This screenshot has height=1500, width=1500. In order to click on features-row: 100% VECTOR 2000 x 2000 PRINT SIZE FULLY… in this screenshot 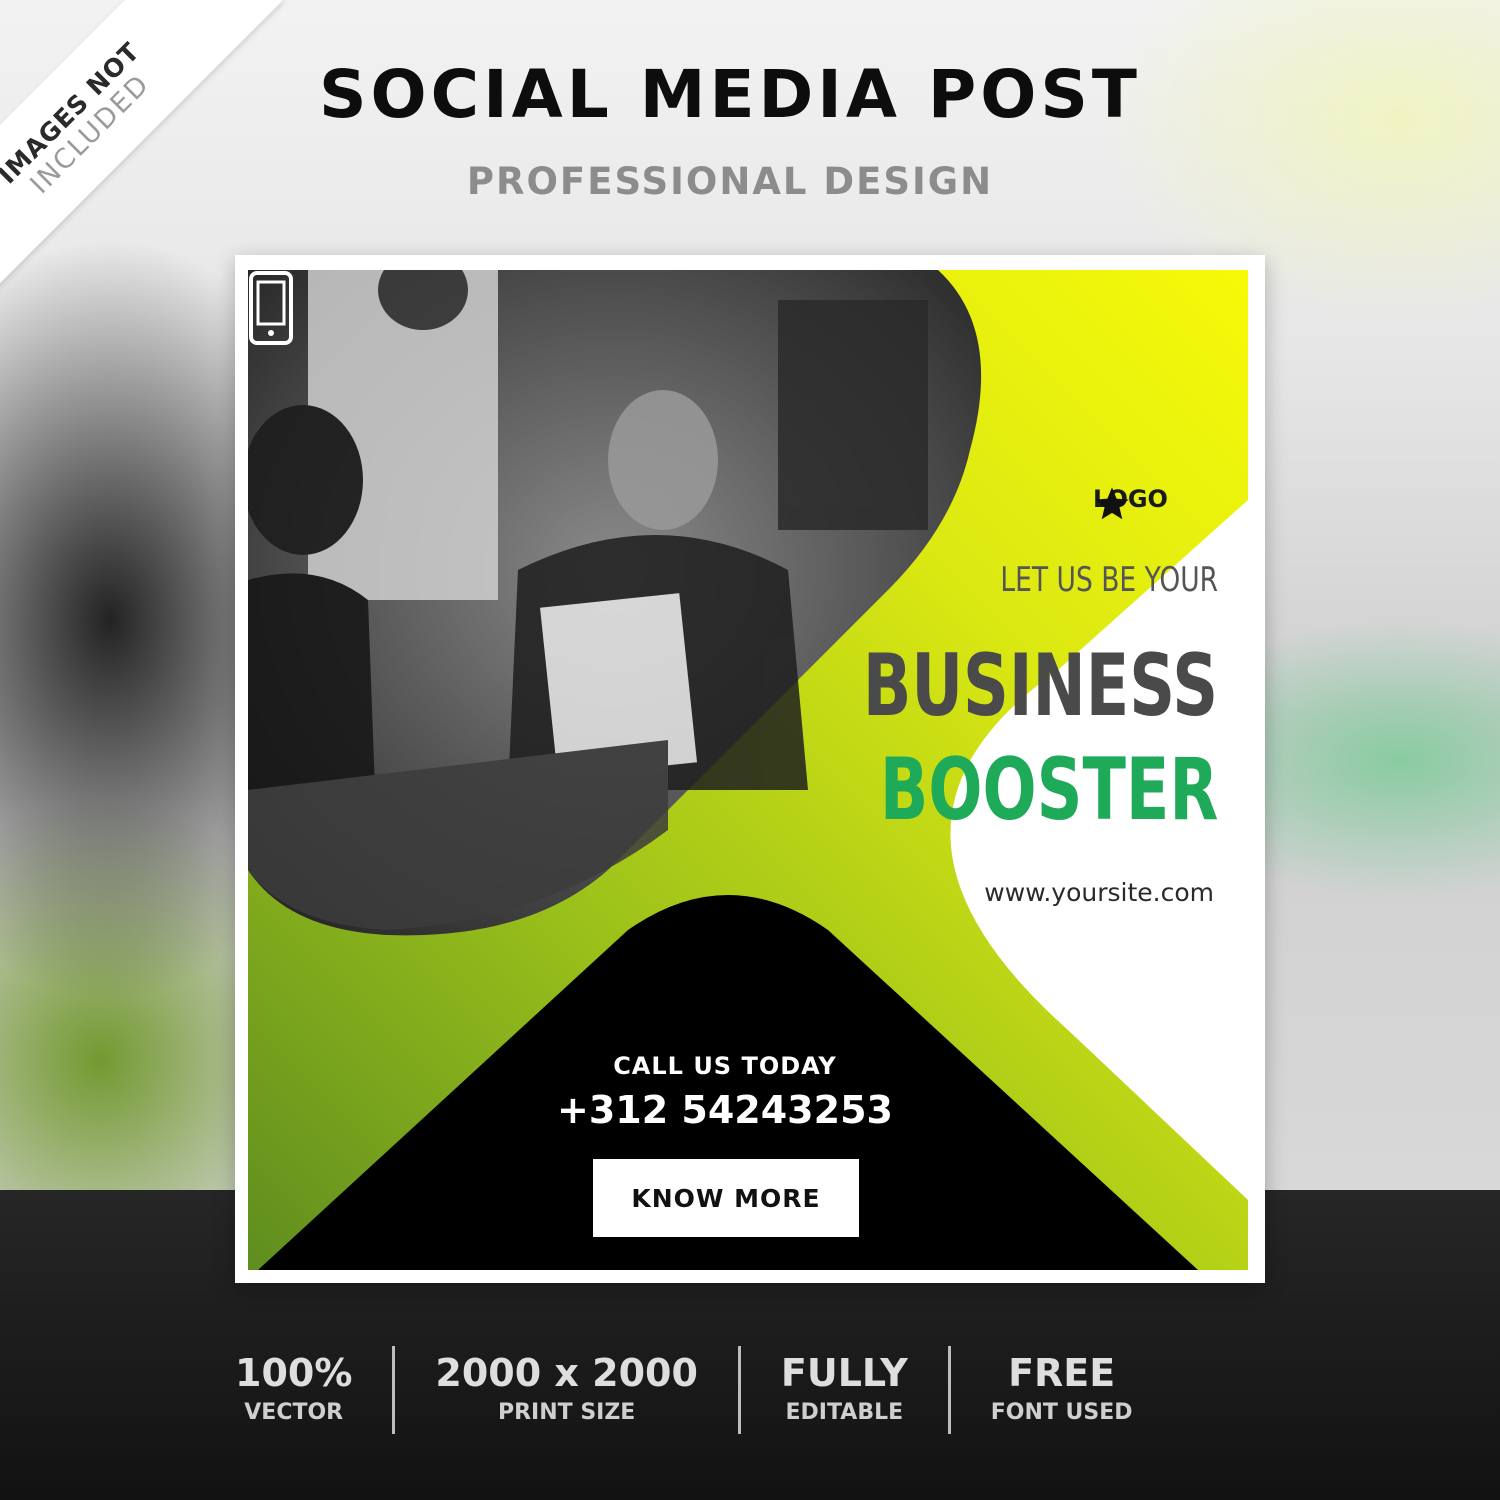, I will do `click(750, 1390)`.